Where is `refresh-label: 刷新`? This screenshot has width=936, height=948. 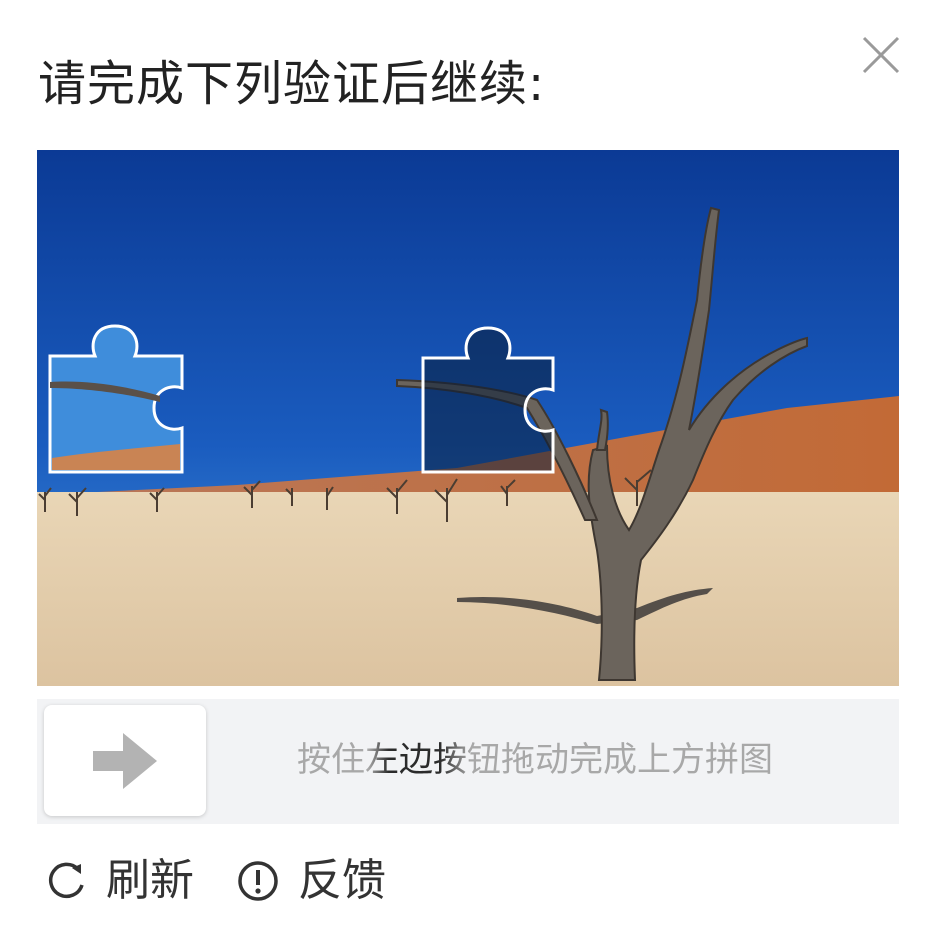
refresh-label: 刷新 is located at coordinates (150, 880).